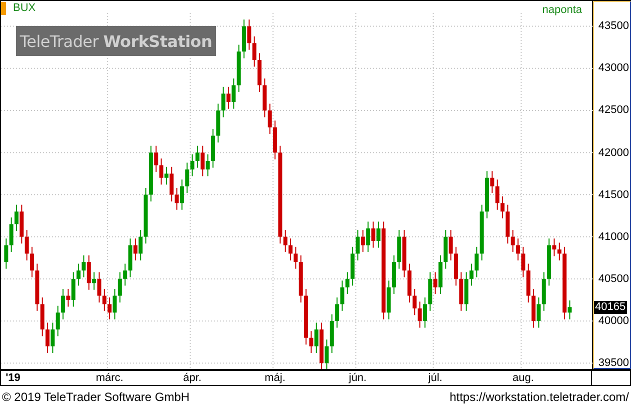 The height and width of the screenshot is (408, 631). Describe the element at coordinates (96, 397) in the screenshot. I see `copyright-text: © 2019 TeleTrader Software GmbH` at that location.